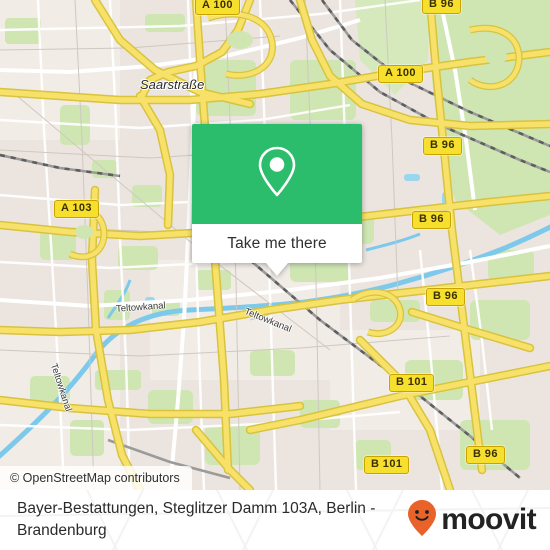 The image size is (550, 550). I want to click on moovit-logo: moovit, so click(472, 520).